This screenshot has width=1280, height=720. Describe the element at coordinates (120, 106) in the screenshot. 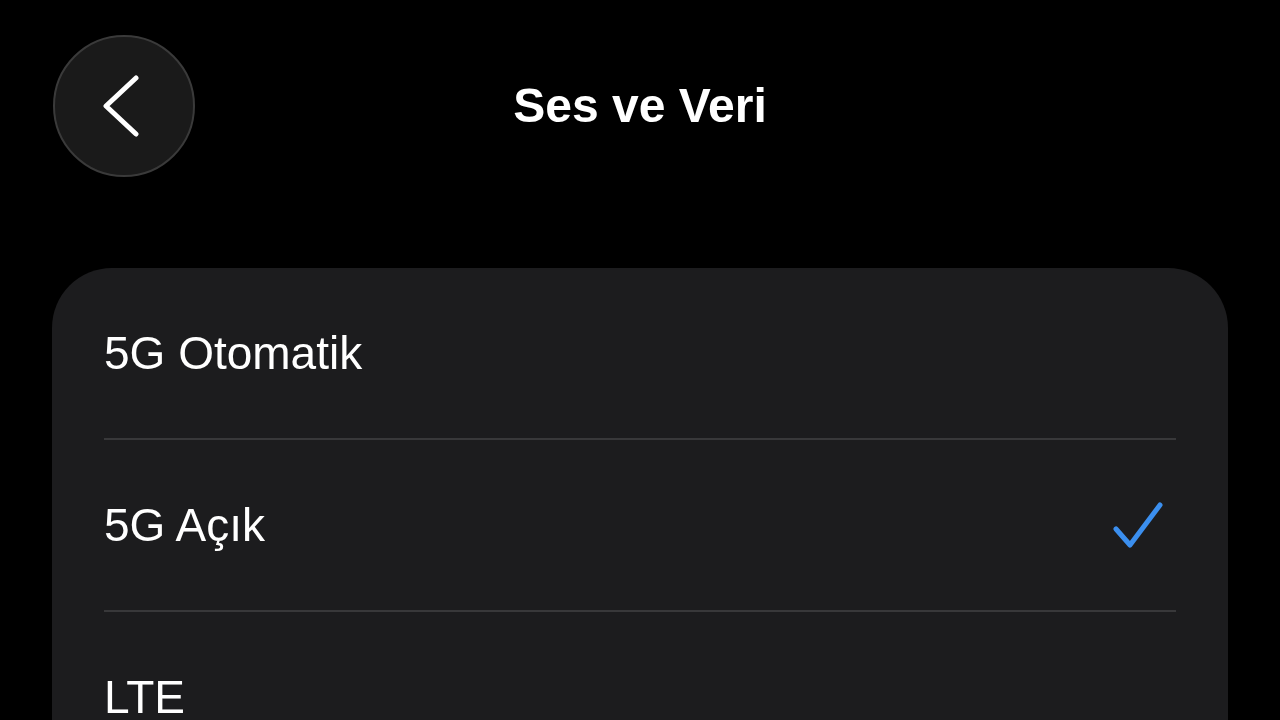

I see `back-icon` at that location.